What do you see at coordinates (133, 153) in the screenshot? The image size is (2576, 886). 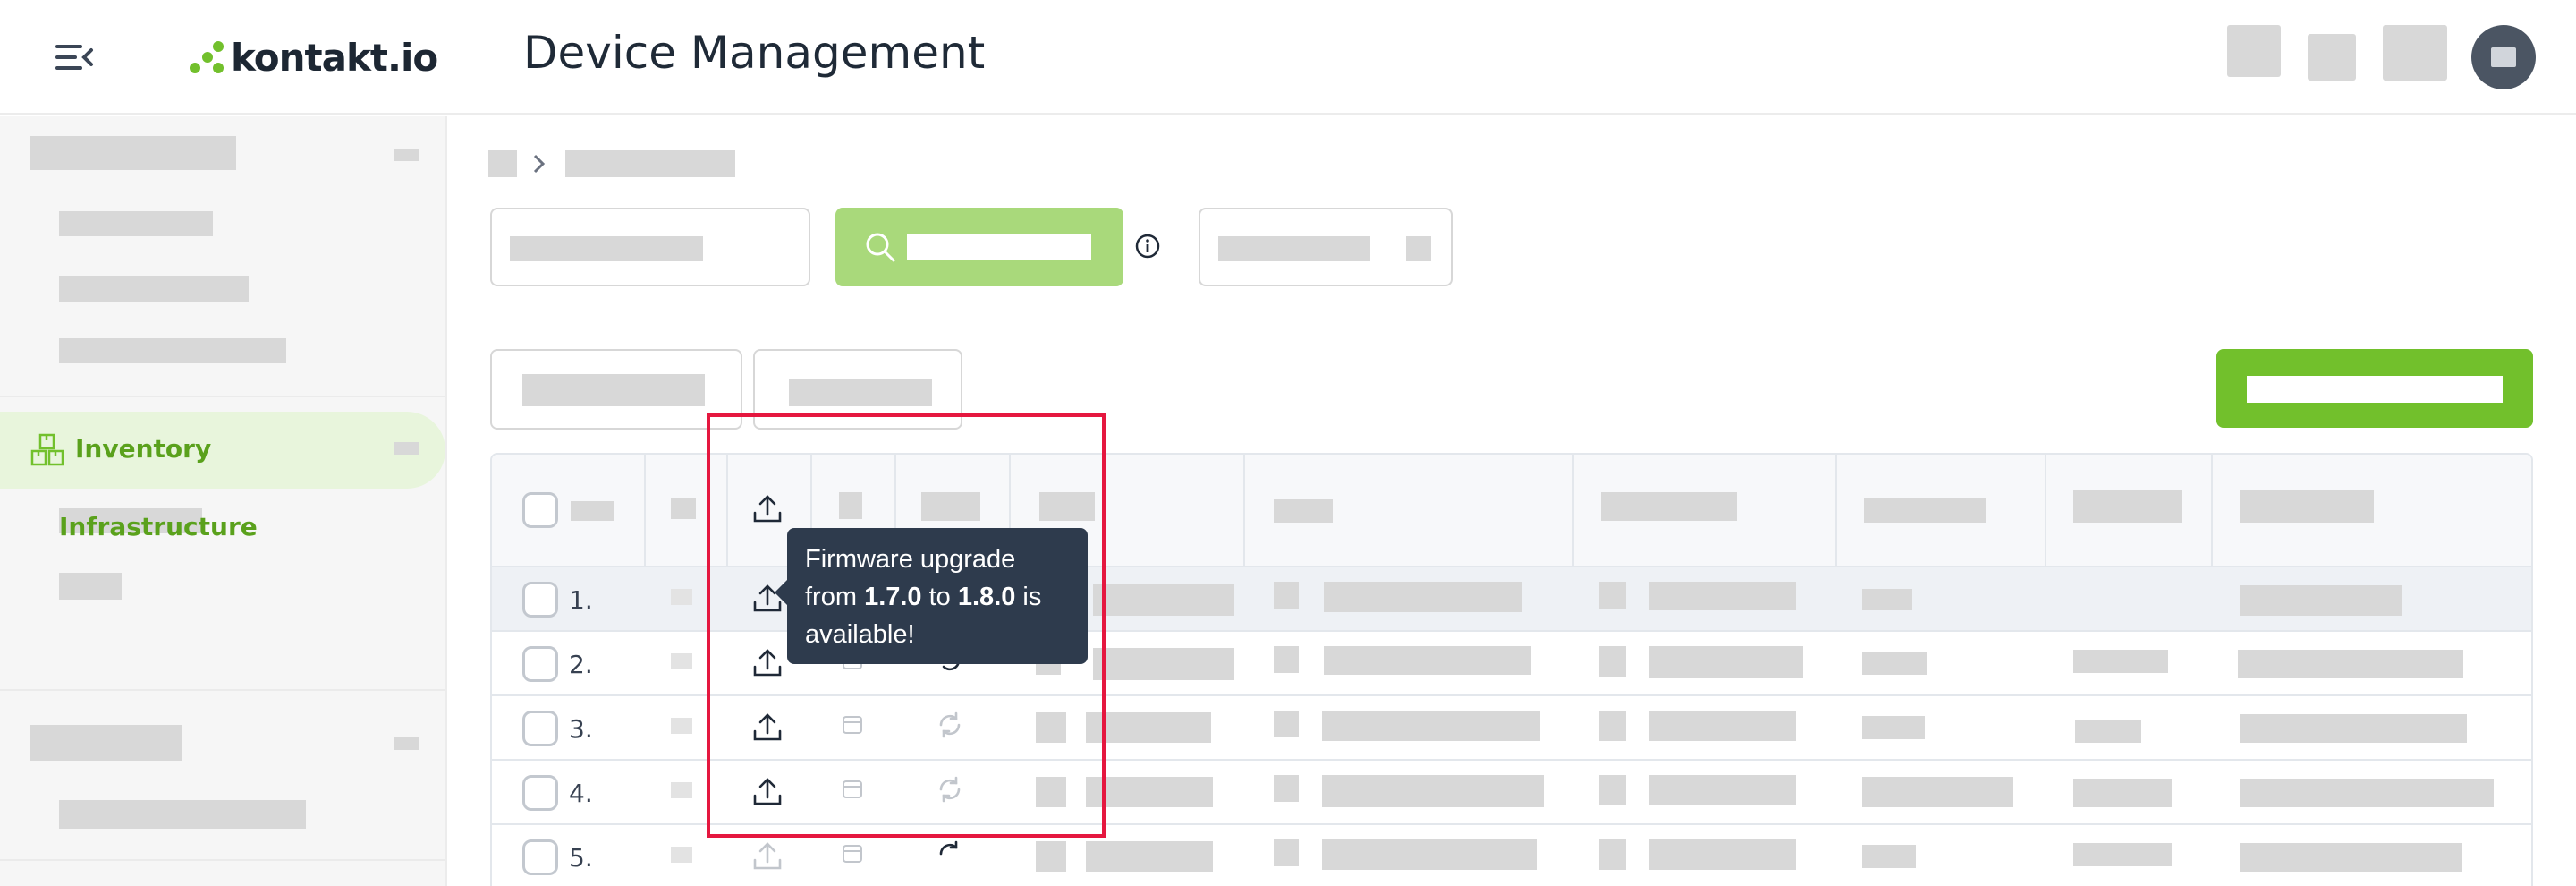 I see `sidebar-section-1-title` at bounding box center [133, 153].